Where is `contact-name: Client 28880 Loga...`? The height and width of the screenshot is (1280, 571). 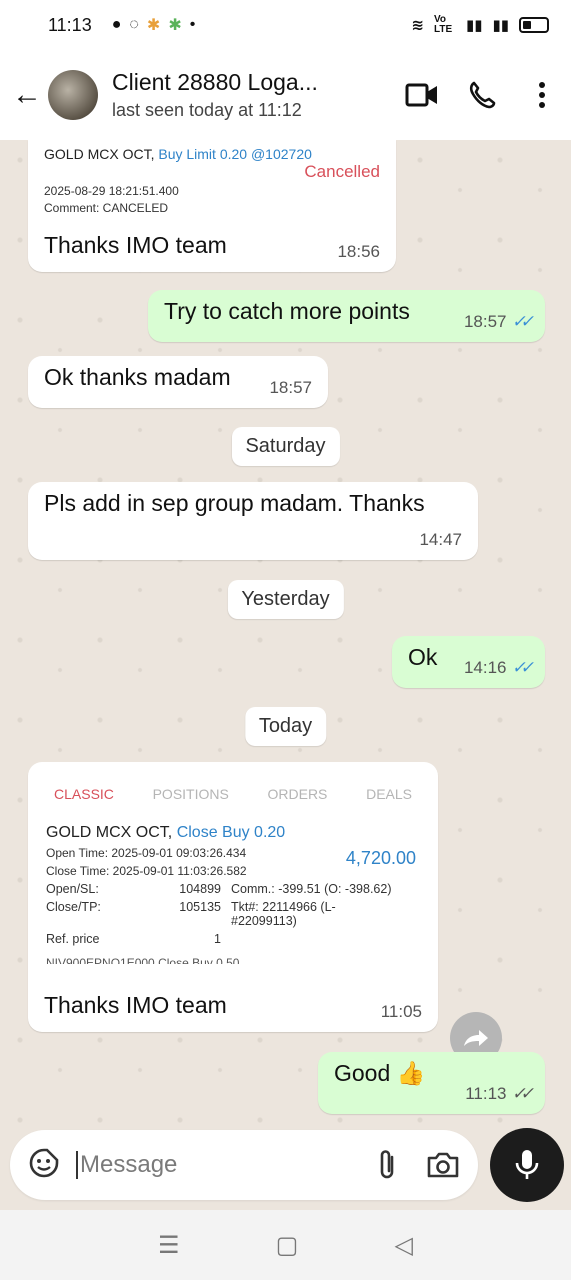 contact-name: Client 28880 Loga... is located at coordinates (215, 82).